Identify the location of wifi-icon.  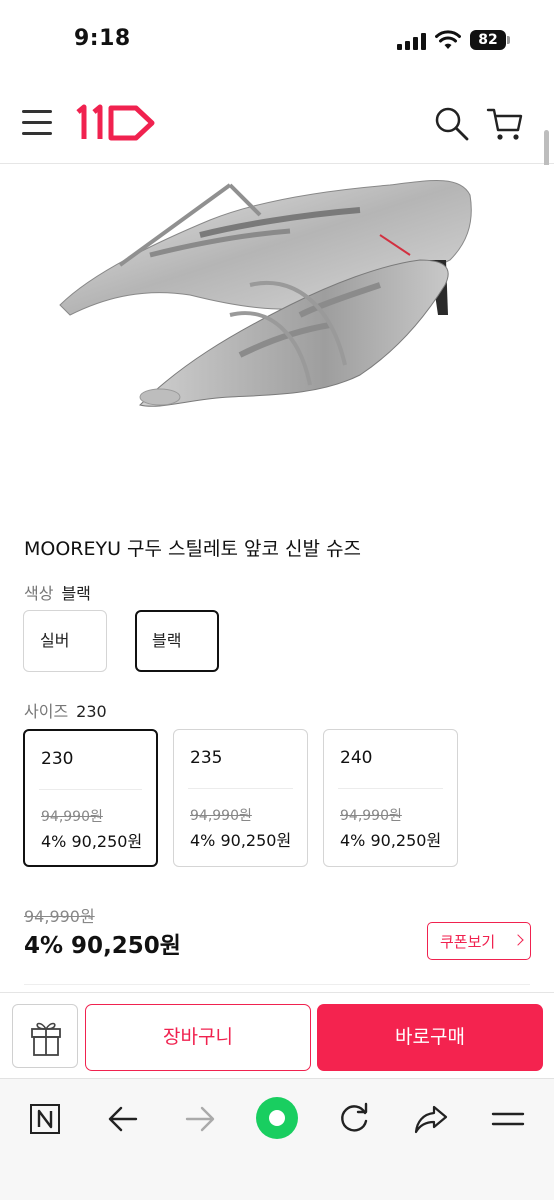
(448, 39).